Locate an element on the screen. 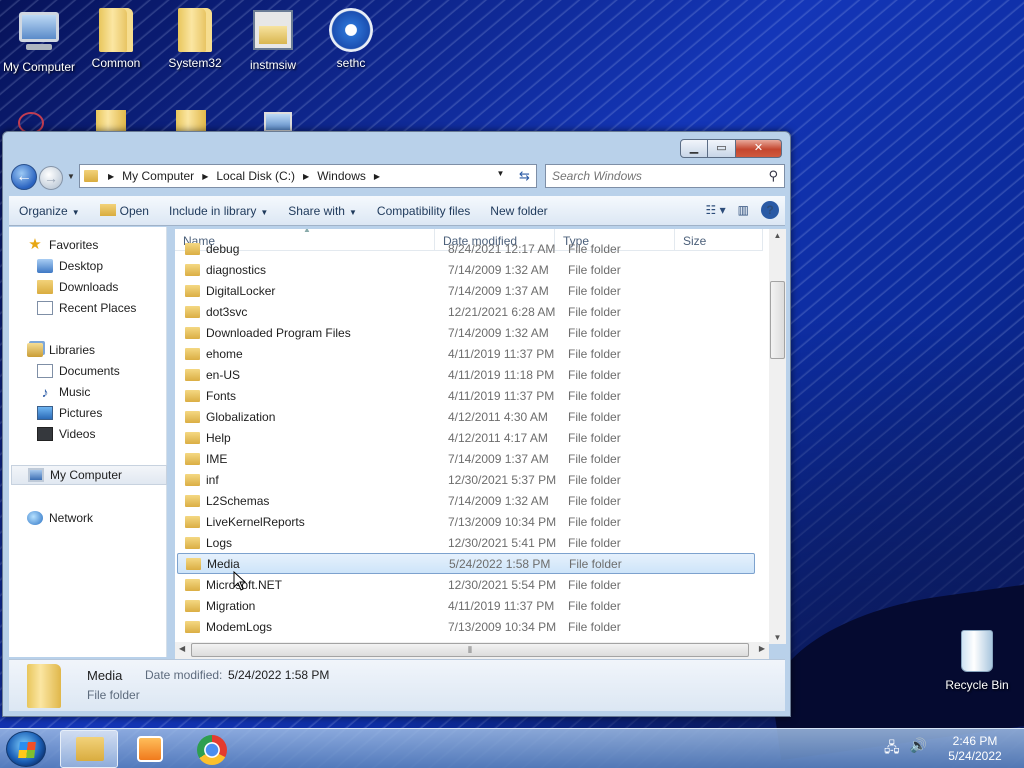  desktop-icon-sethc: sethc is located at coordinates (351, 39).